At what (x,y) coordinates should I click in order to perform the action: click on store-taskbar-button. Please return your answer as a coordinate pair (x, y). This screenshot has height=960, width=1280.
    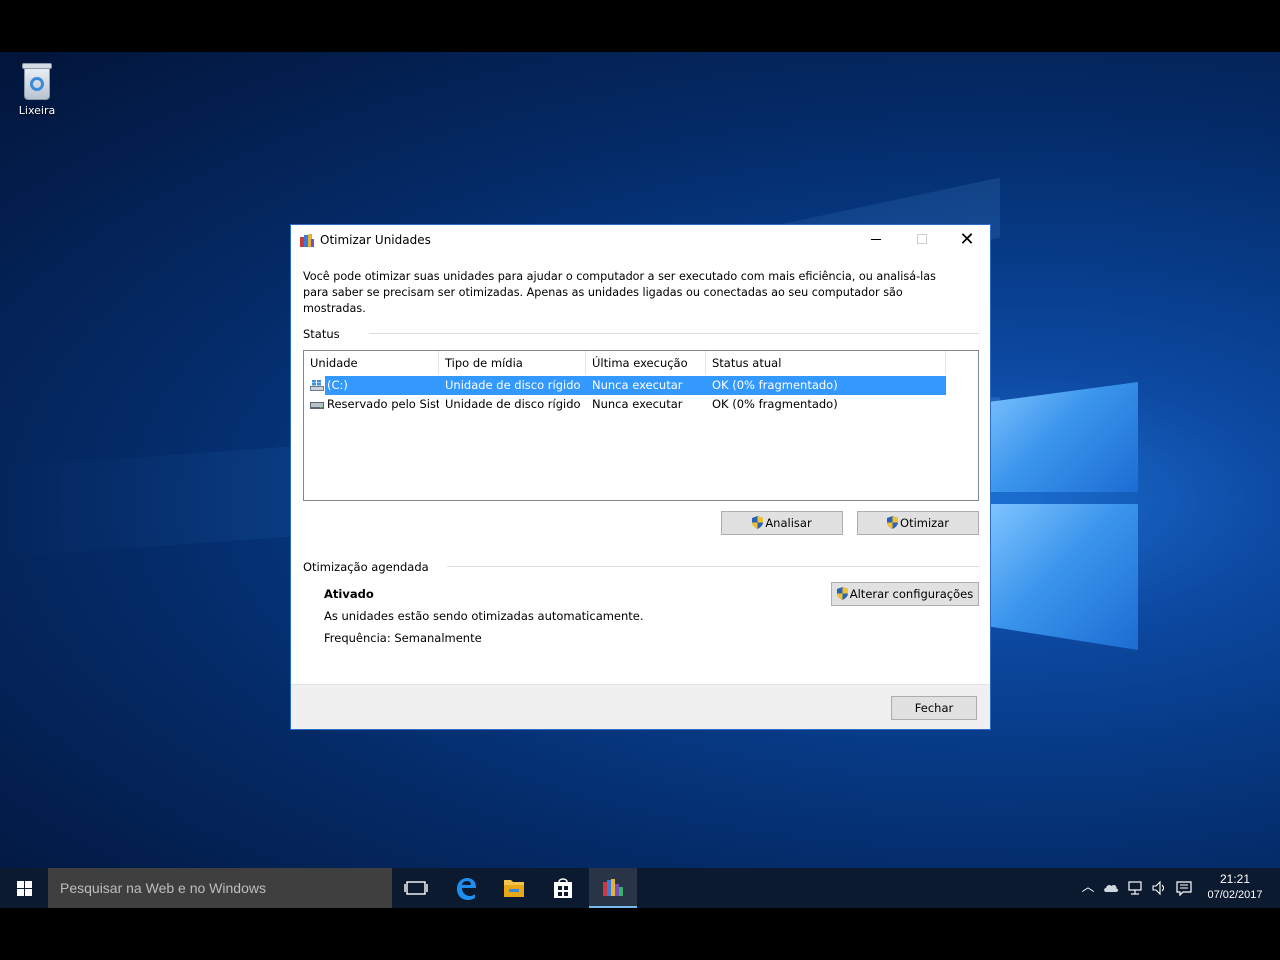
    Looking at the image, I should click on (563, 888).